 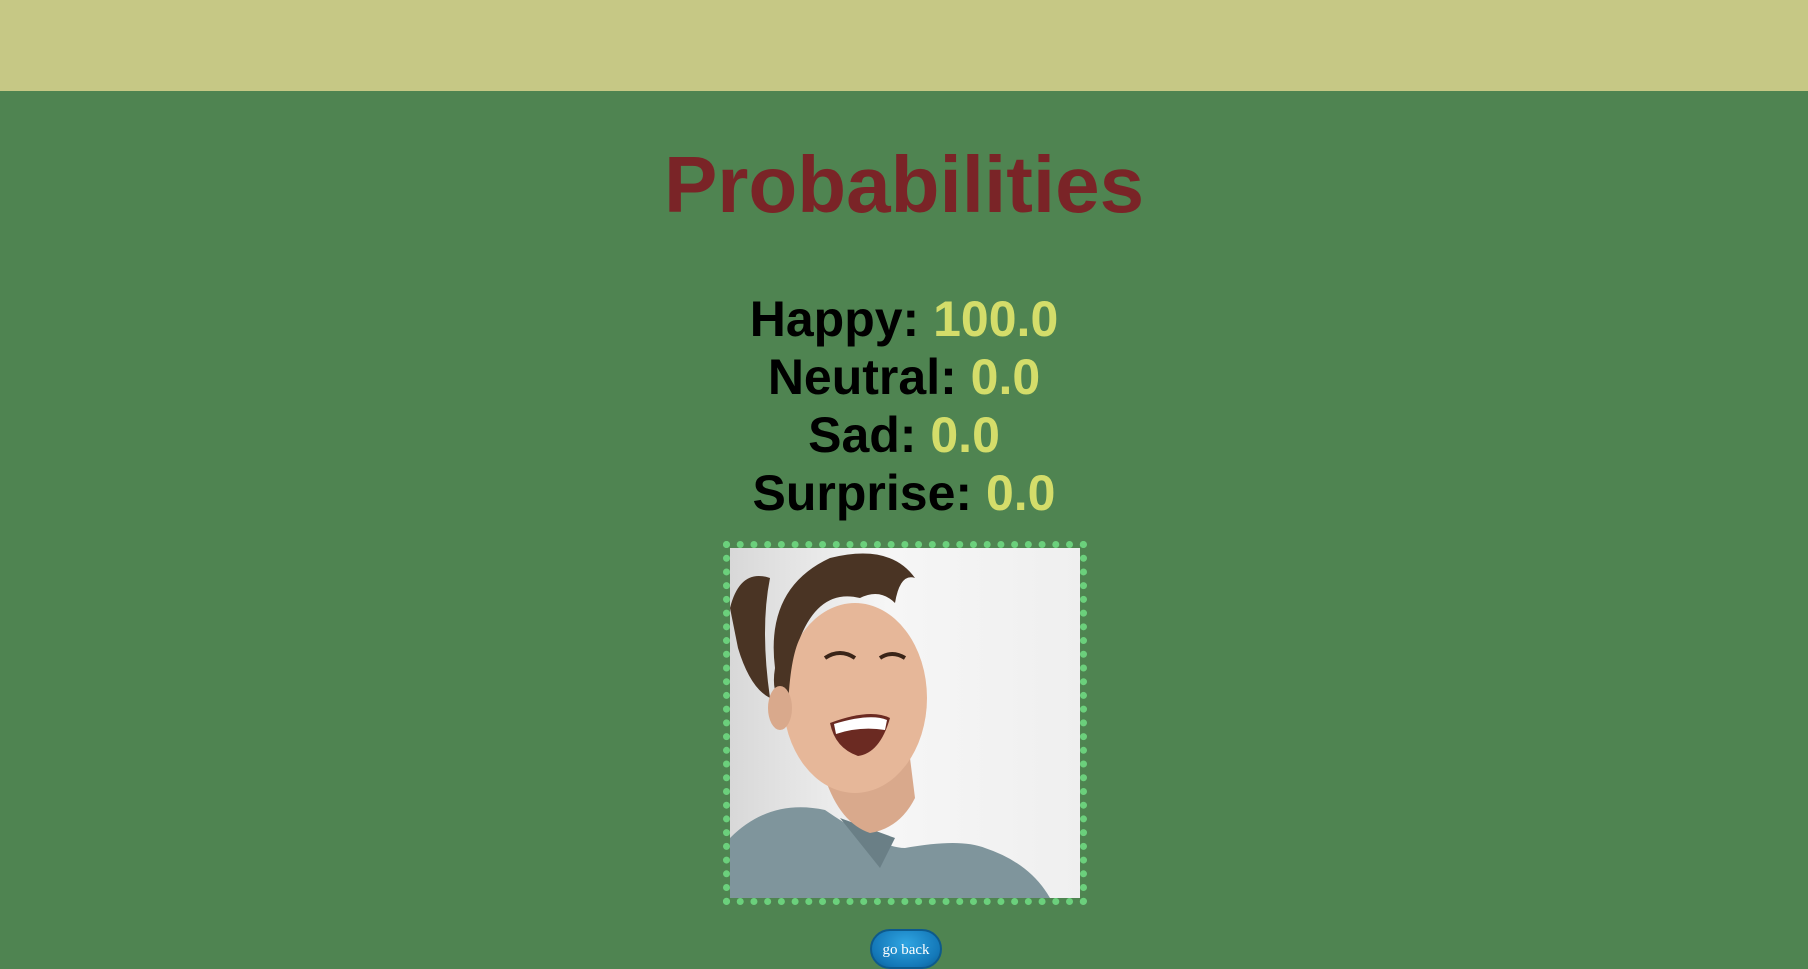 I want to click on probability-value: 100.0, so click(x=996, y=319).